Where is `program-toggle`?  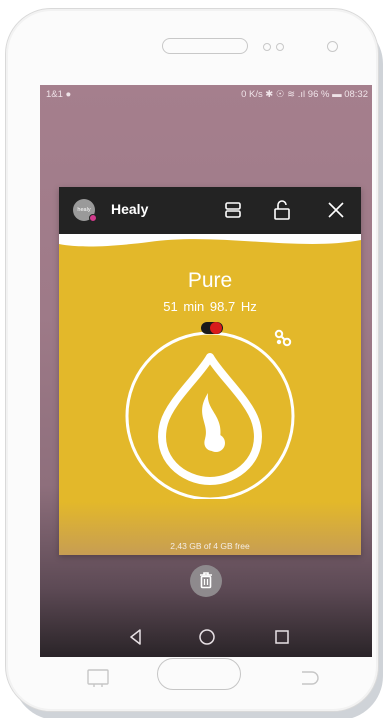
program-toggle is located at coordinates (212, 328).